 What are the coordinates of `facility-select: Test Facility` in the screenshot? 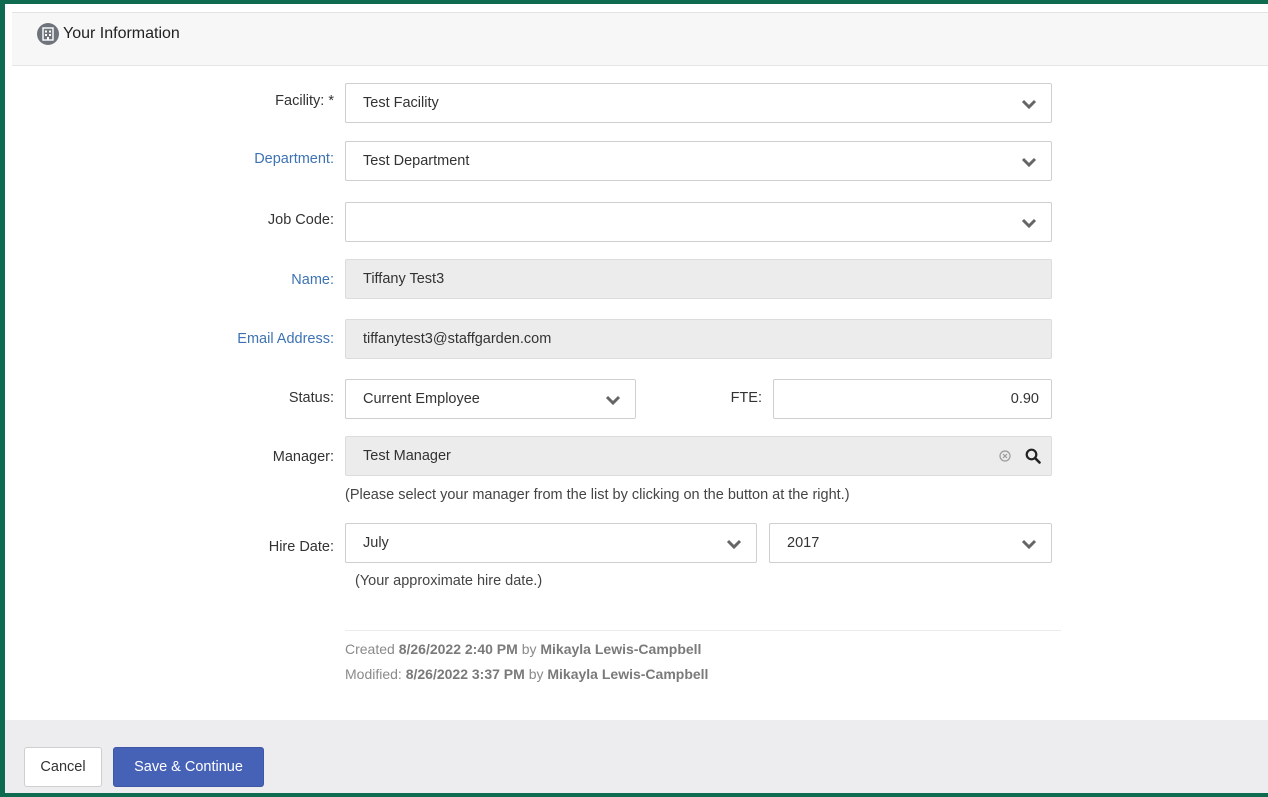 It's located at (698, 103).